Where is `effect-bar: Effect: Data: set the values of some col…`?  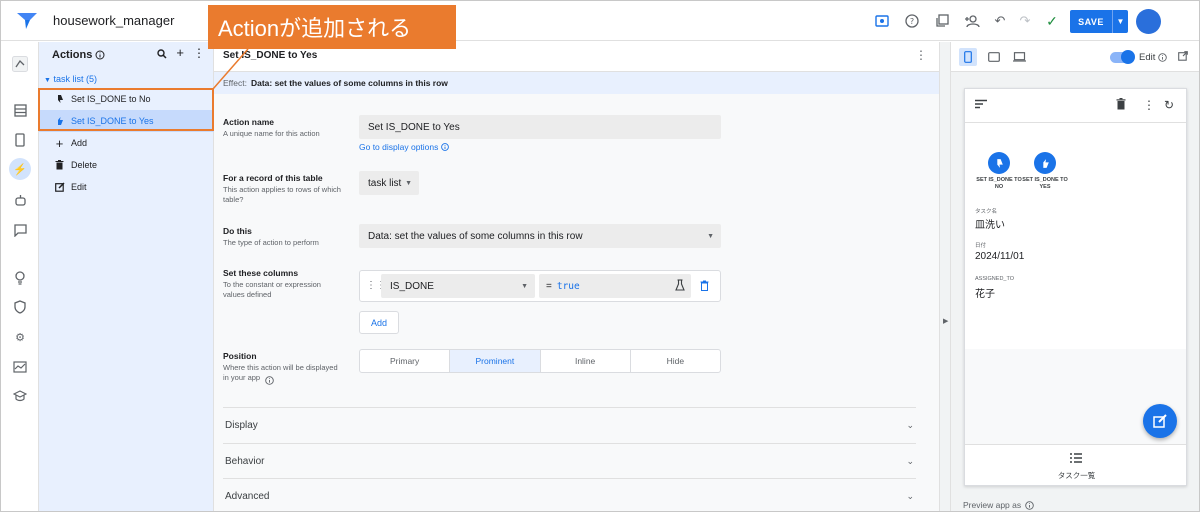
effect-bar: Effect: Data: set the values of some col… is located at coordinates (576, 83).